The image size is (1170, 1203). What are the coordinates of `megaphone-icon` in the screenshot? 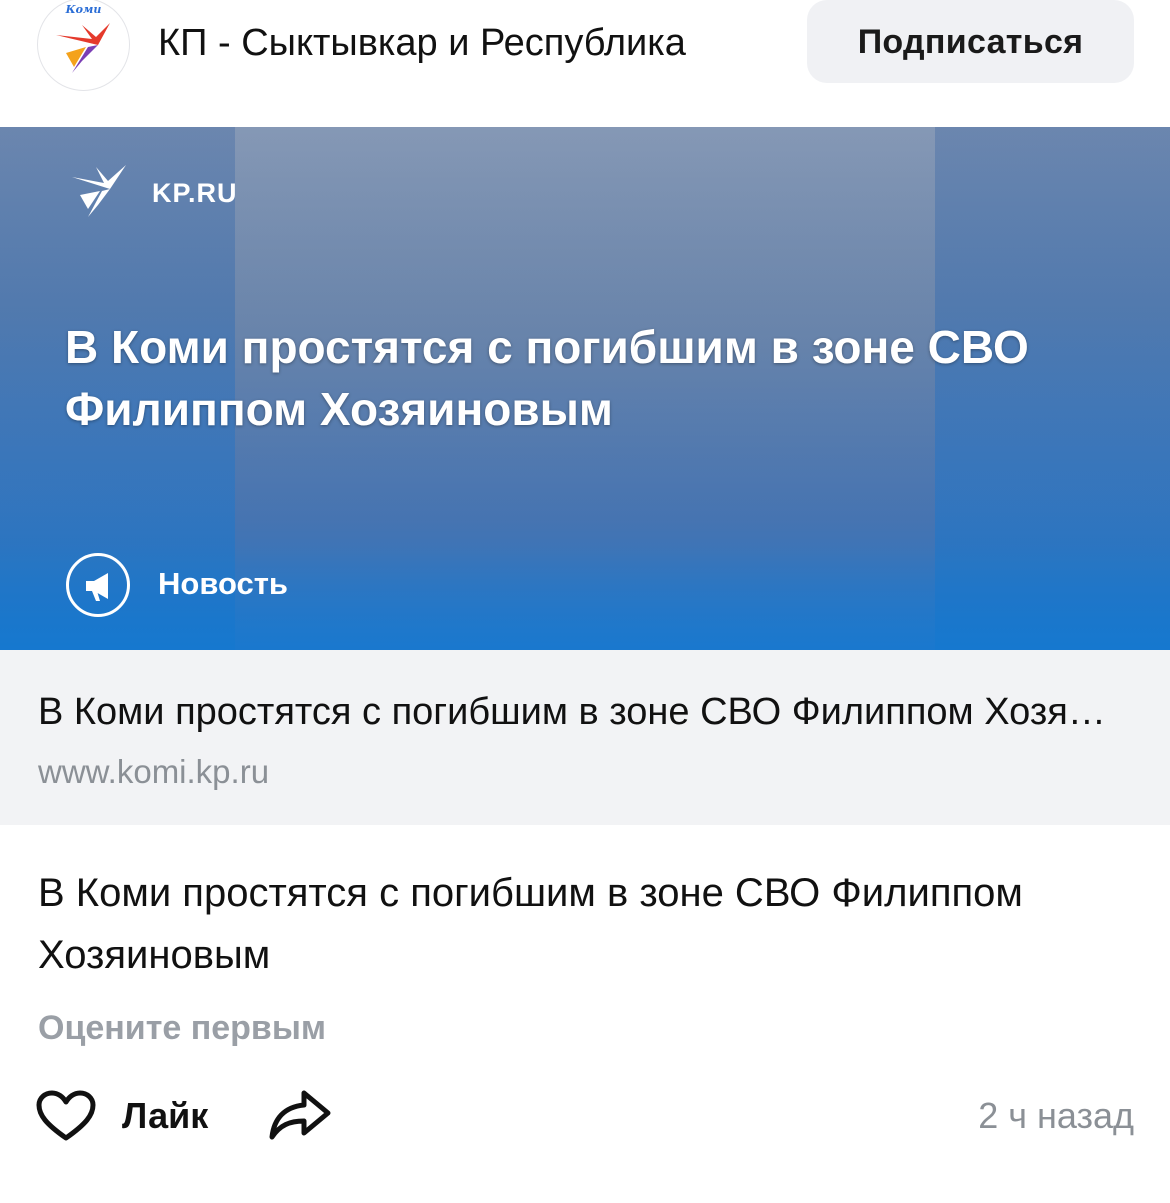 It's located at (97, 587).